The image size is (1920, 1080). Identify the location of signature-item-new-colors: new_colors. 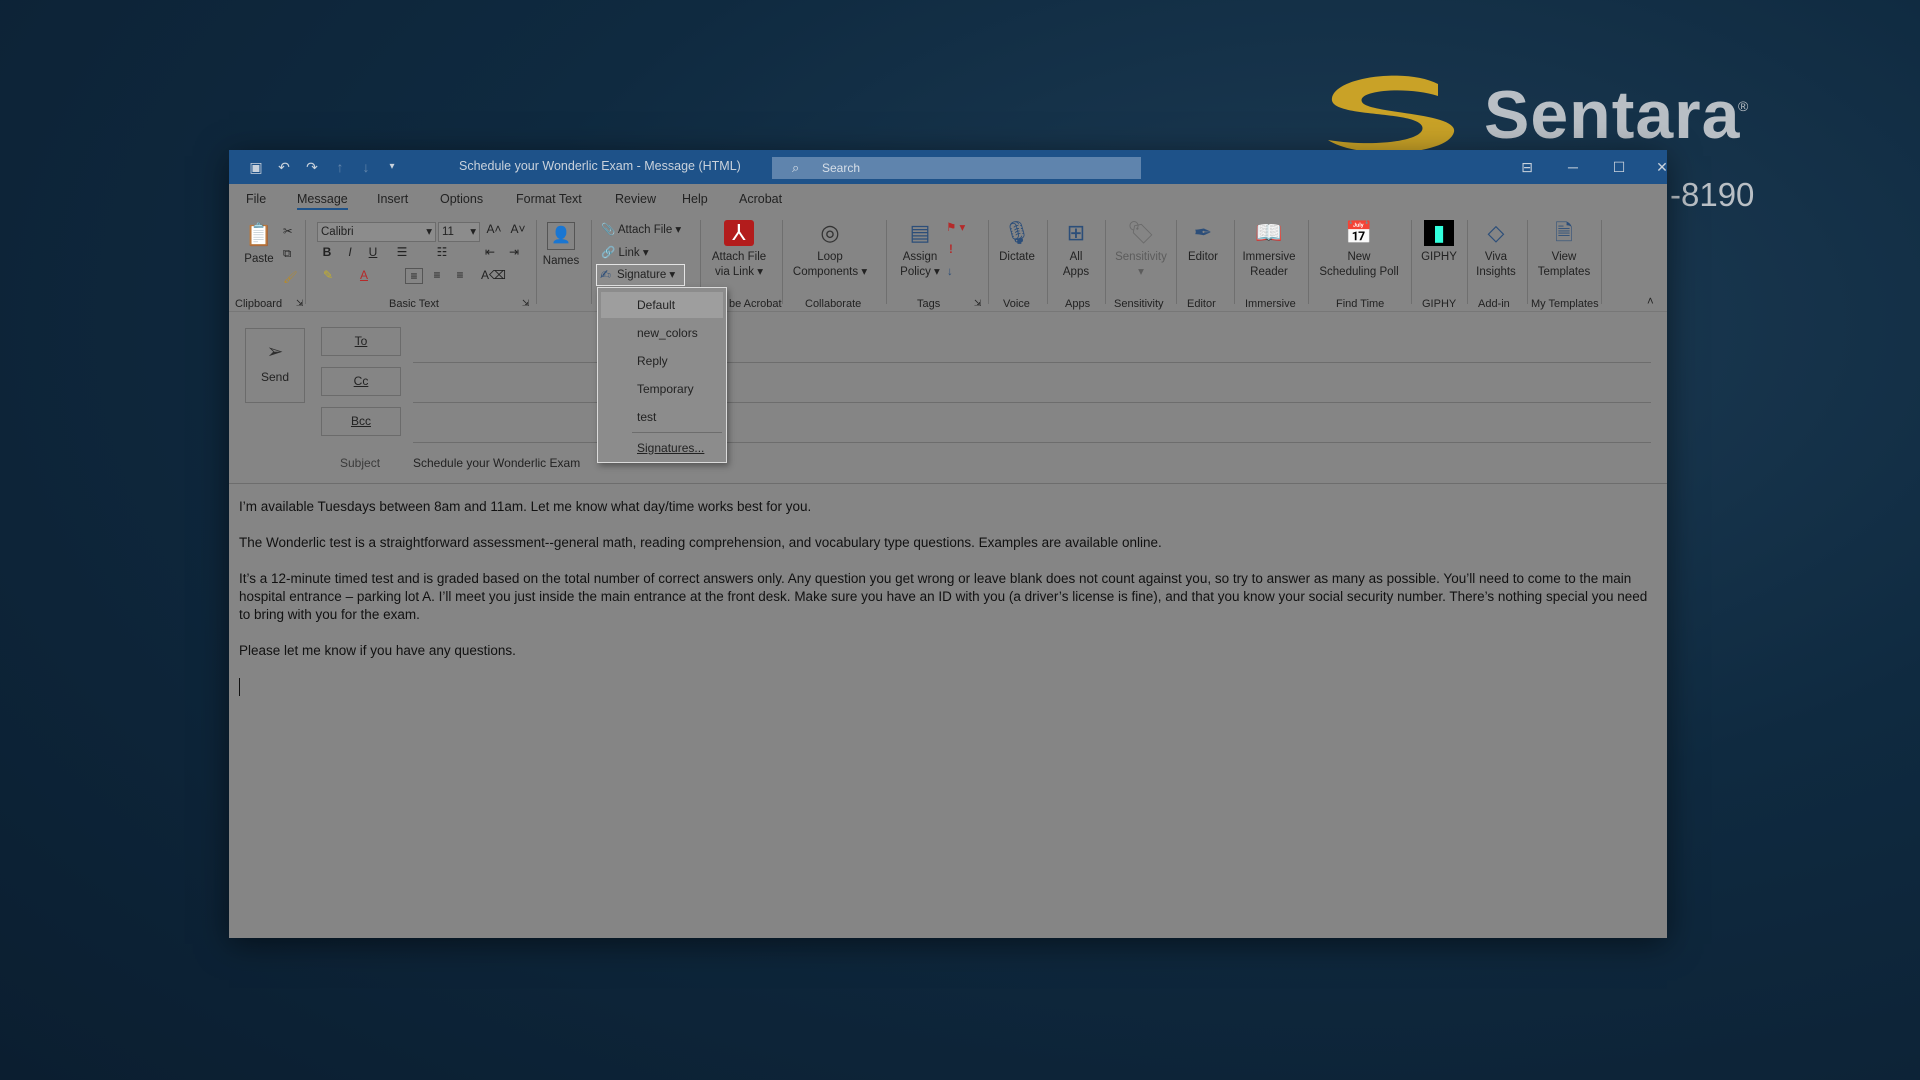
(662, 333).